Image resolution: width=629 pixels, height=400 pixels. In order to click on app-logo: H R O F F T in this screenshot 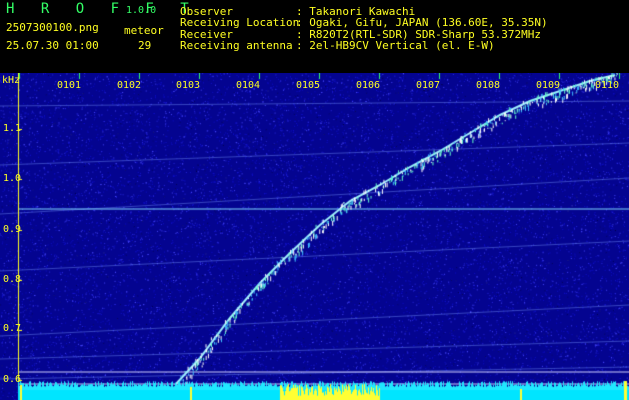, I will do `click(102, 9)`.